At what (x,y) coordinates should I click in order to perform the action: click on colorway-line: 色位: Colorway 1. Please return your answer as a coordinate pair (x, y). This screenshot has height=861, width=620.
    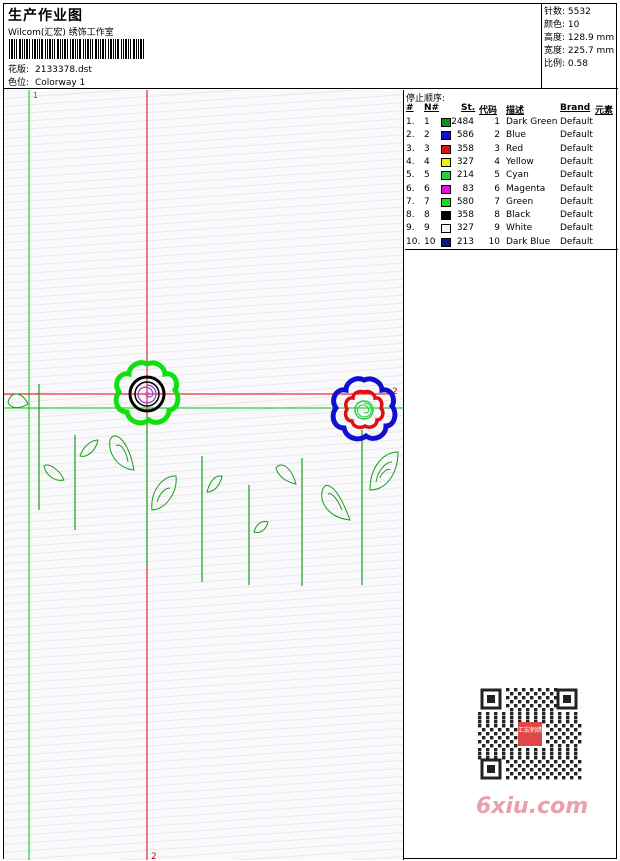
    Looking at the image, I should click on (46, 81).